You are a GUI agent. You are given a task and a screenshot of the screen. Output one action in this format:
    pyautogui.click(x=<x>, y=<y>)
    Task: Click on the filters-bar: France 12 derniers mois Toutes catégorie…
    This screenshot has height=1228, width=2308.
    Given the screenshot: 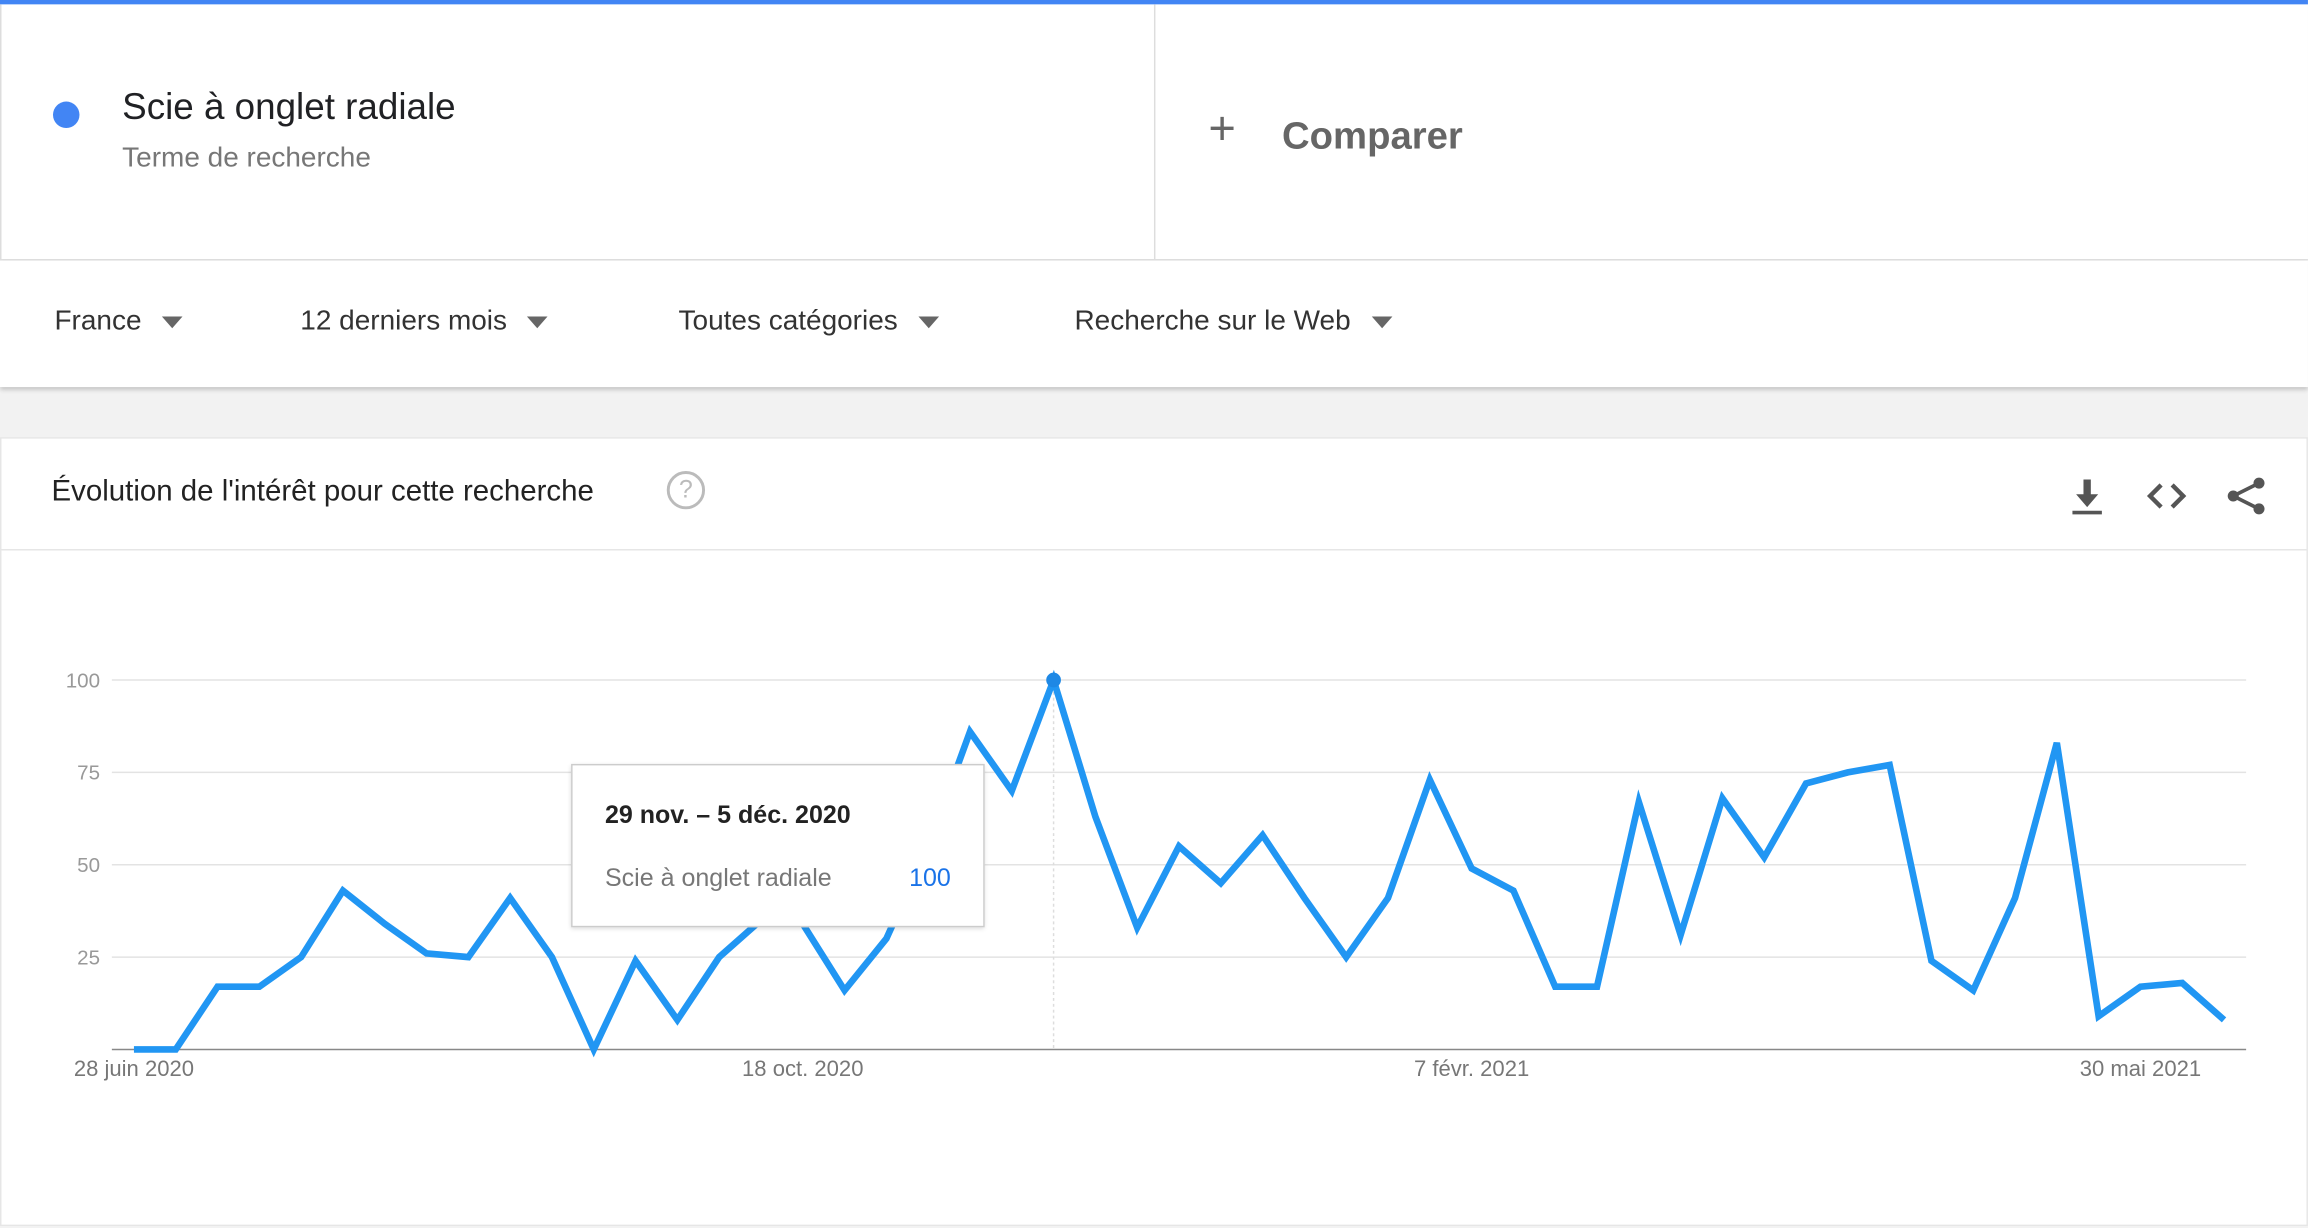 What is the action you would take?
    pyautogui.click(x=1154, y=324)
    